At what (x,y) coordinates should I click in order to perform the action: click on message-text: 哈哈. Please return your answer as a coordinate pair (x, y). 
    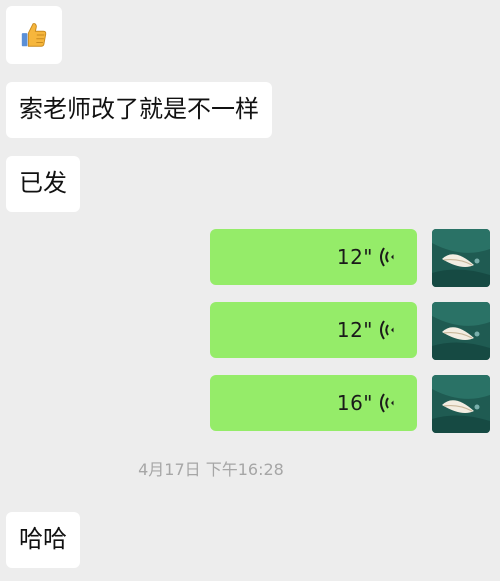
    Looking at the image, I should click on (43, 539).